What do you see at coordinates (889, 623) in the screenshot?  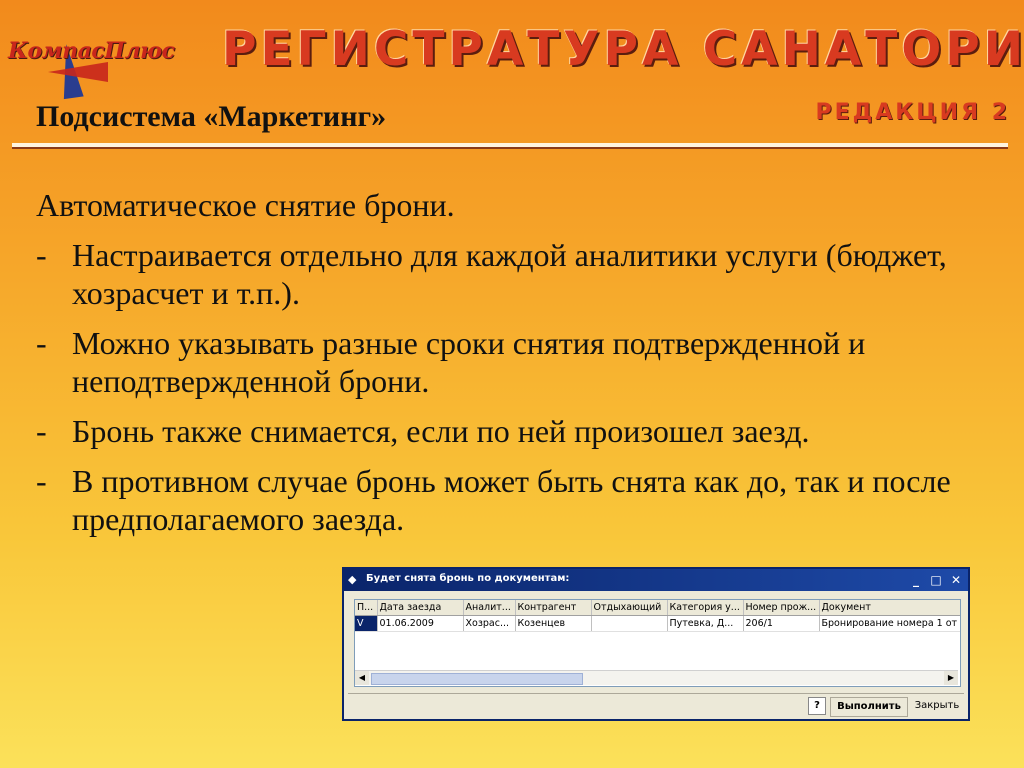 I see `table-cell: Бронирование номера 1 от` at bounding box center [889, 623].